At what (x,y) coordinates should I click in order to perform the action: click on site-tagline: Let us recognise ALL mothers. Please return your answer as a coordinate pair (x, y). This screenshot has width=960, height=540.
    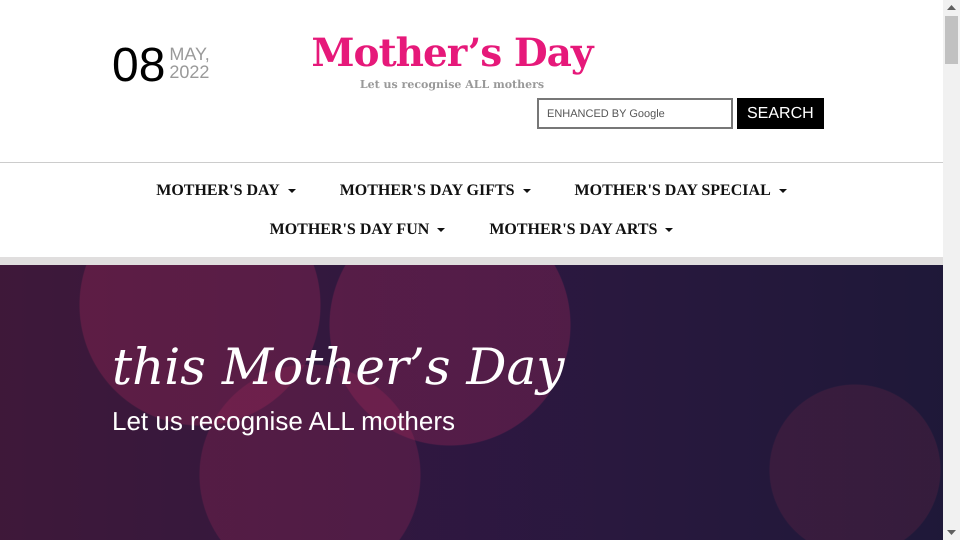
    Looking at the image, I should click on (452, 85).